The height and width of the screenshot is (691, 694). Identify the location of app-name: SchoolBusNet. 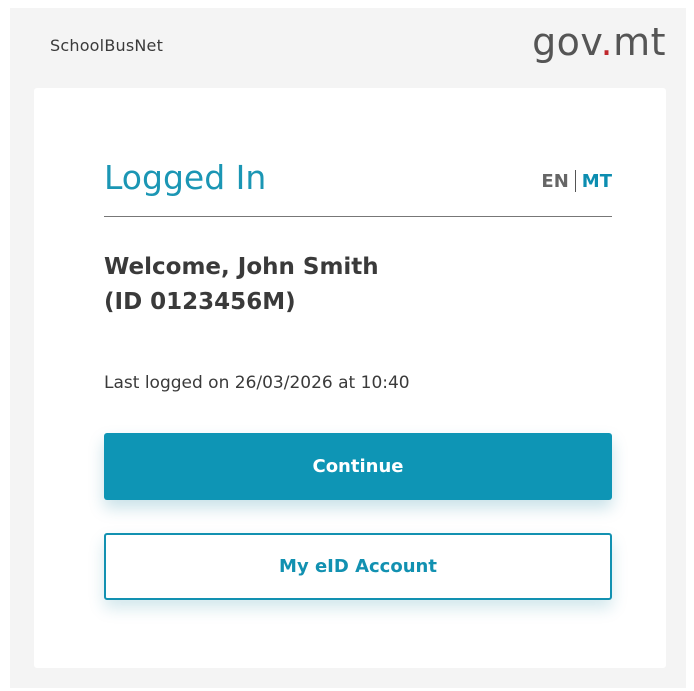
(107, 45).